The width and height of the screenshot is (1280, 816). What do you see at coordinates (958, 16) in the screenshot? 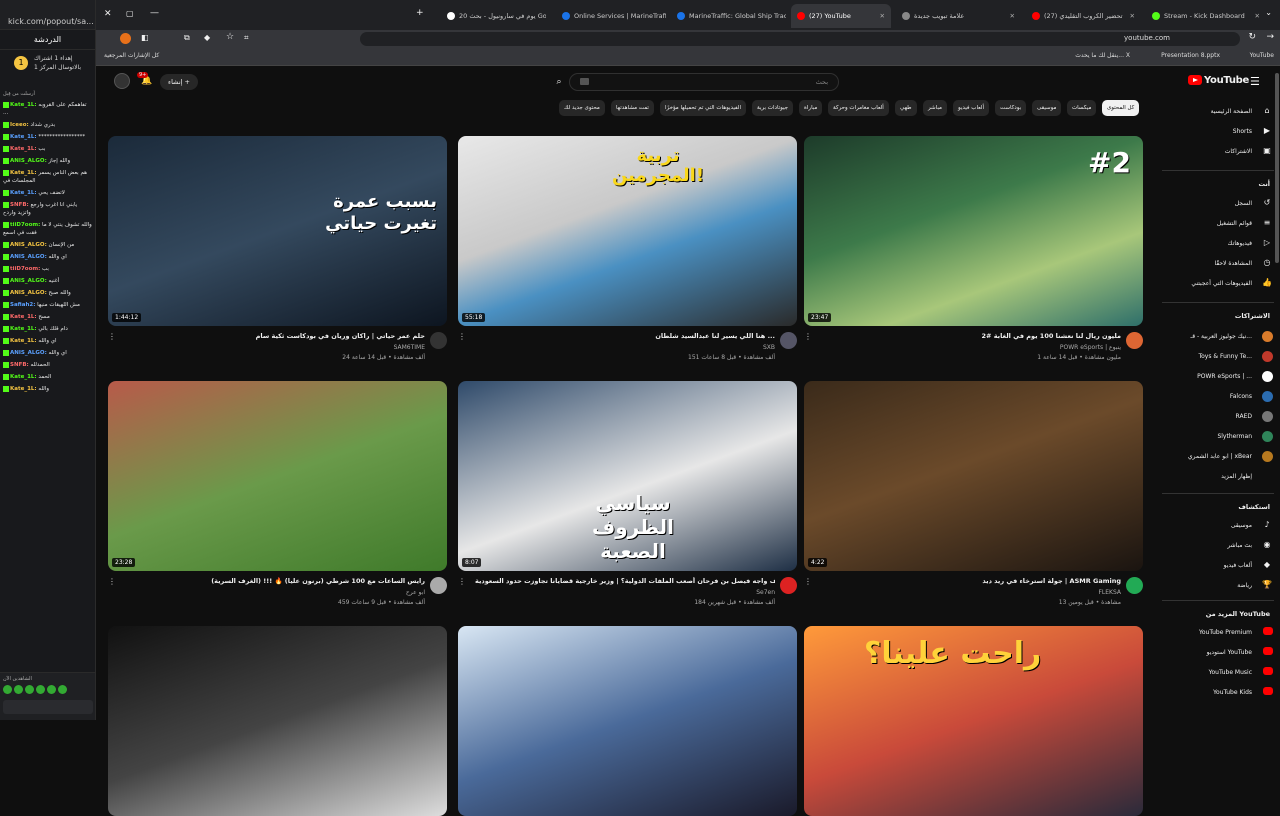
I see `browser-tab: علامة تبويب جديدة ✕` at bounding box center [958, 16].